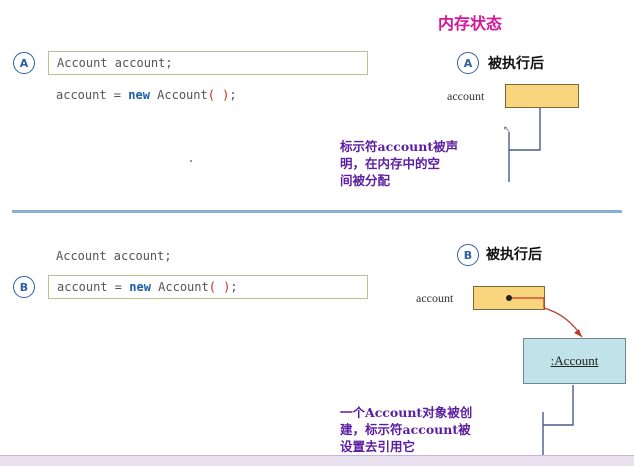 Image resolution: width=634 pixels, height=470 pixels. What do you see at coordinates (405, 429) in the screenshot?
I see `note-b-line-2: 建，标示符account被` at bounding box center [405, 429].